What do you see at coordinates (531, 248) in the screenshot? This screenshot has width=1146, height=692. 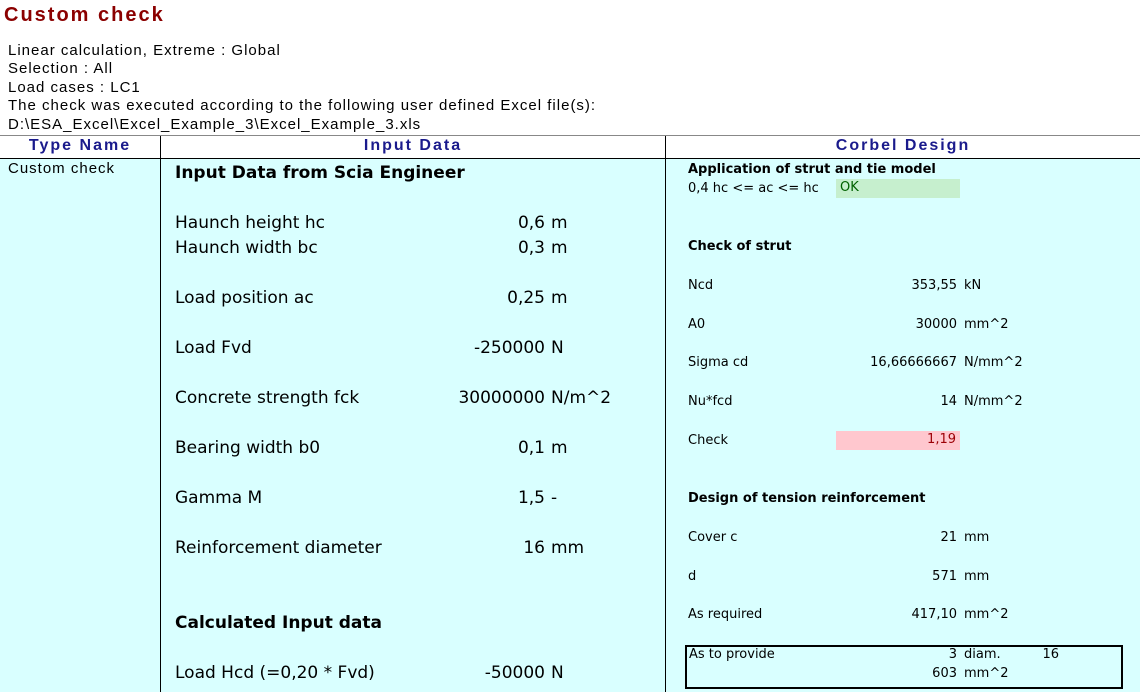 I see `input-value: 0,3` at bounding box center [531, 248].